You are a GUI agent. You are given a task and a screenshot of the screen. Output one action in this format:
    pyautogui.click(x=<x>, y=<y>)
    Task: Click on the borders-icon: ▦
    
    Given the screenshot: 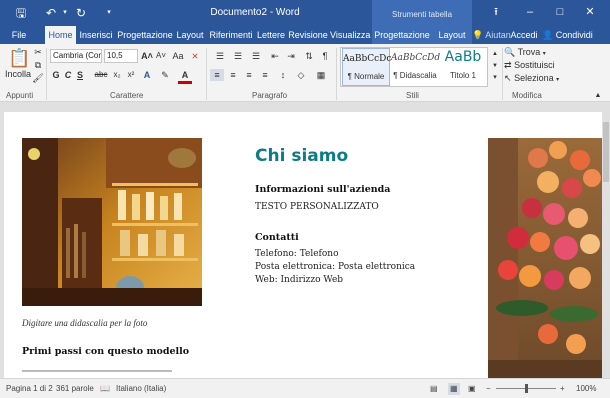 What is the action you would take?
    pyautogui.click(x=321, y=75)
    